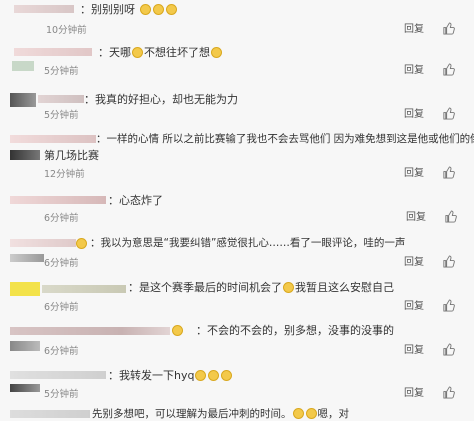 This screenshot has width=474, height=421. What do you see at coordinates (129, 9) in the screenshot?
I see `comment-text: ：别别别呀` at bounding box center [129, 9].